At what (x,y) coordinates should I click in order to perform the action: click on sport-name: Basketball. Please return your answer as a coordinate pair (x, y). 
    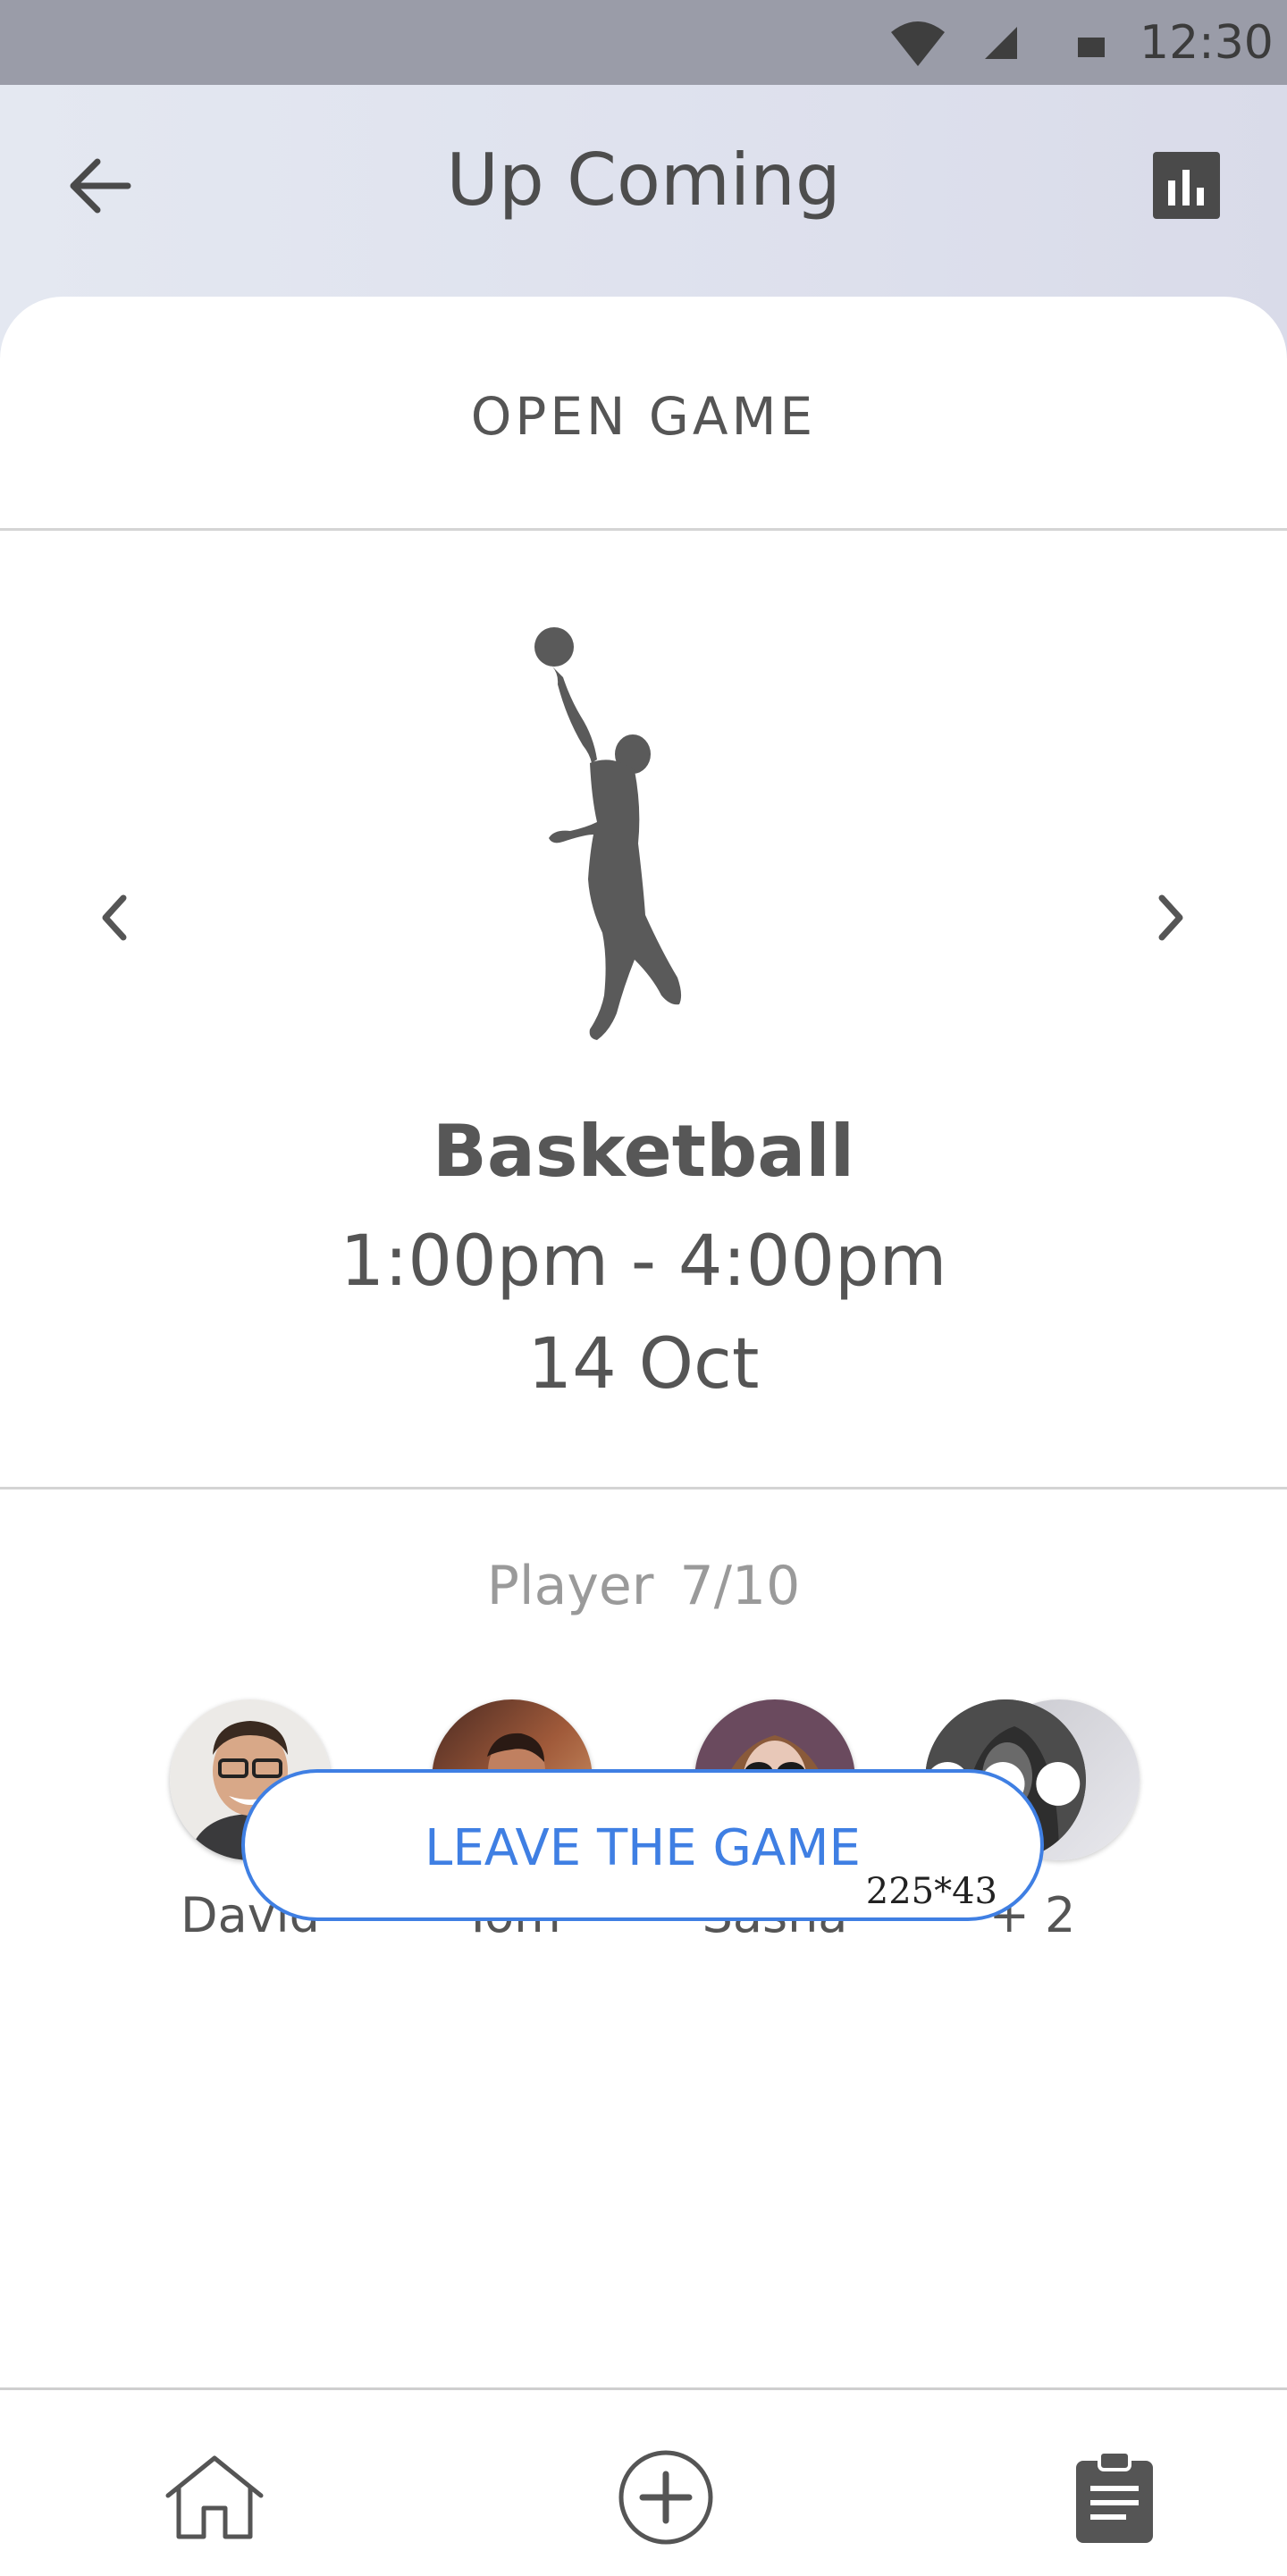
    Looking at the image, I should click on (643, 1151).